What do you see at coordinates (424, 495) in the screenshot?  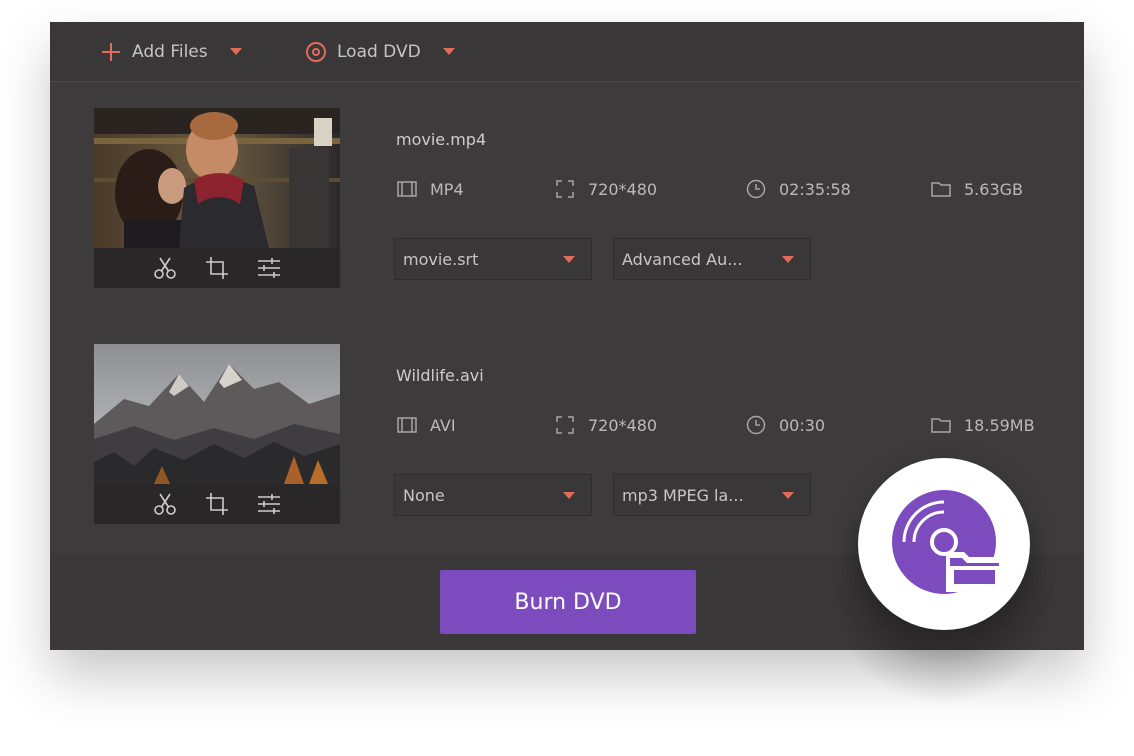 I see `subtitle-value: None` at bounding box center [424, 495].